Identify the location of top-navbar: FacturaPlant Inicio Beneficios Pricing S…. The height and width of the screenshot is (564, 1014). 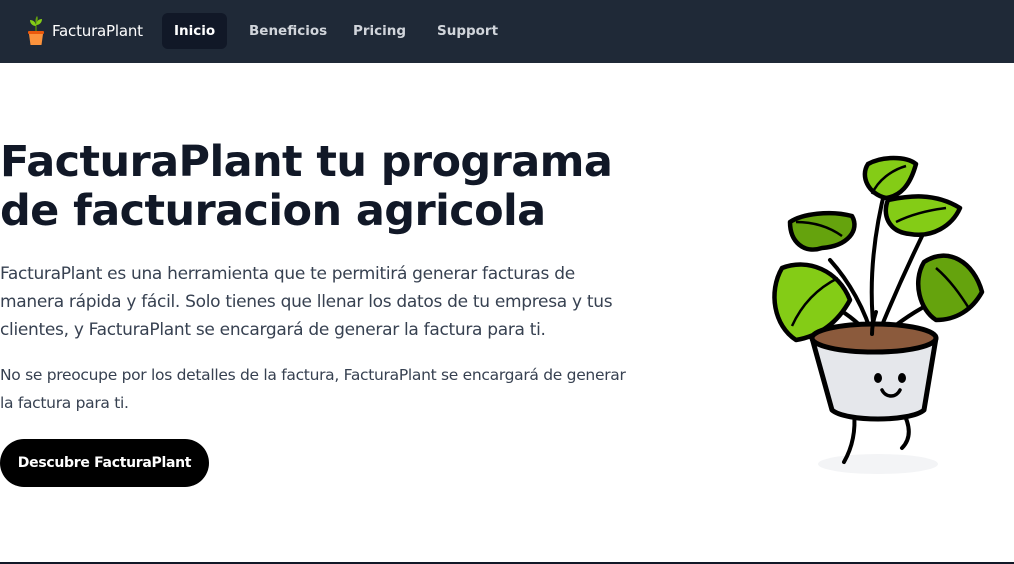
(507, 31).